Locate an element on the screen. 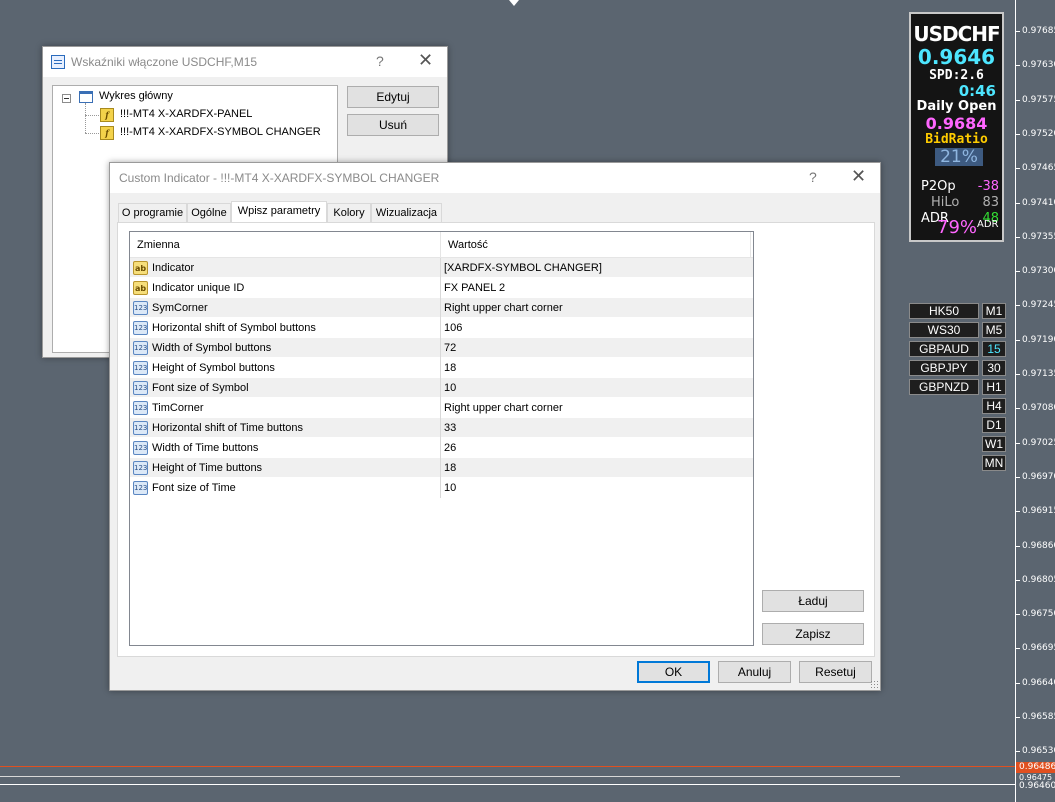  parameter-value: 72 is located at coordinates (450, 348).